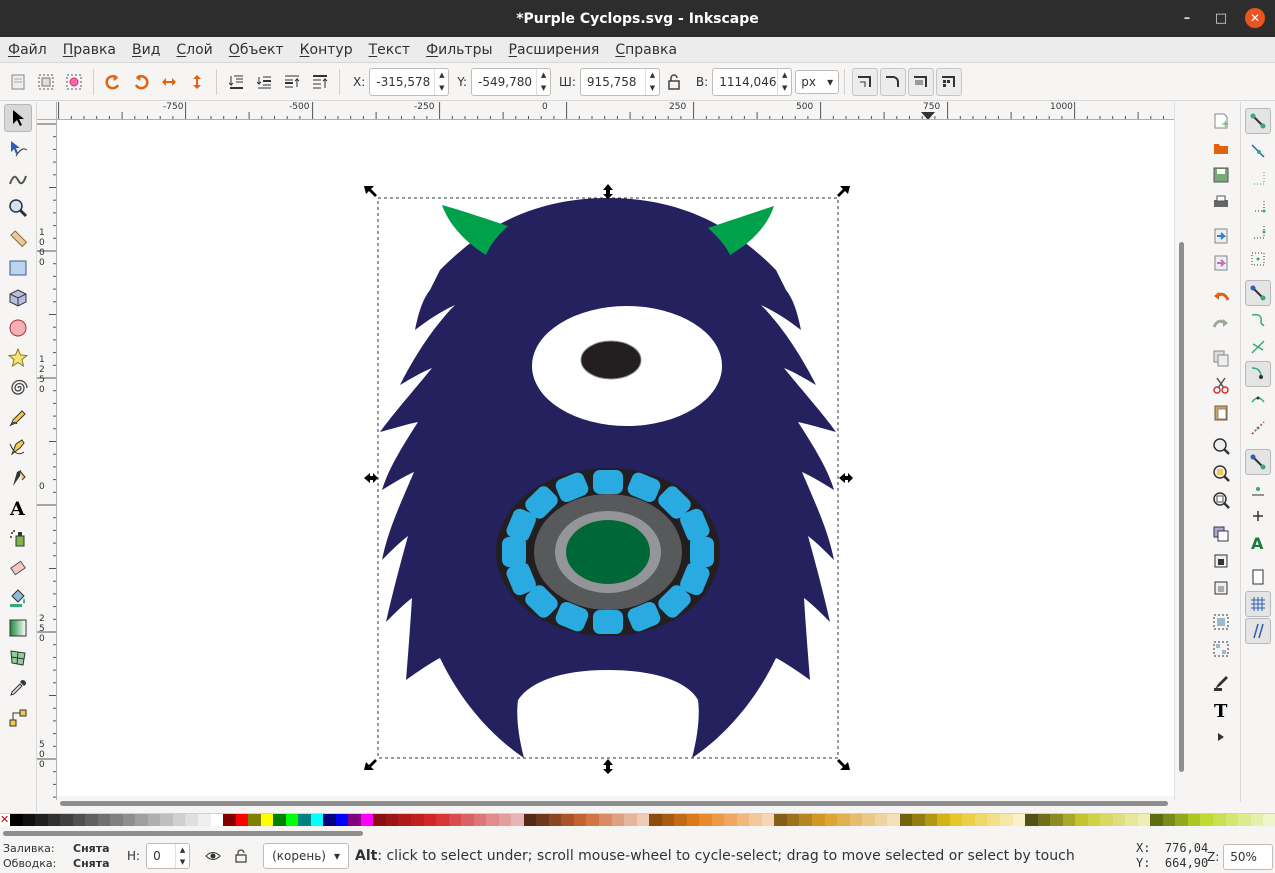 This screenshot has height=873, width=1275. Describe the element at coordinates (646, 50) in the screenshot. I see `menu-help: Справка` at that location.